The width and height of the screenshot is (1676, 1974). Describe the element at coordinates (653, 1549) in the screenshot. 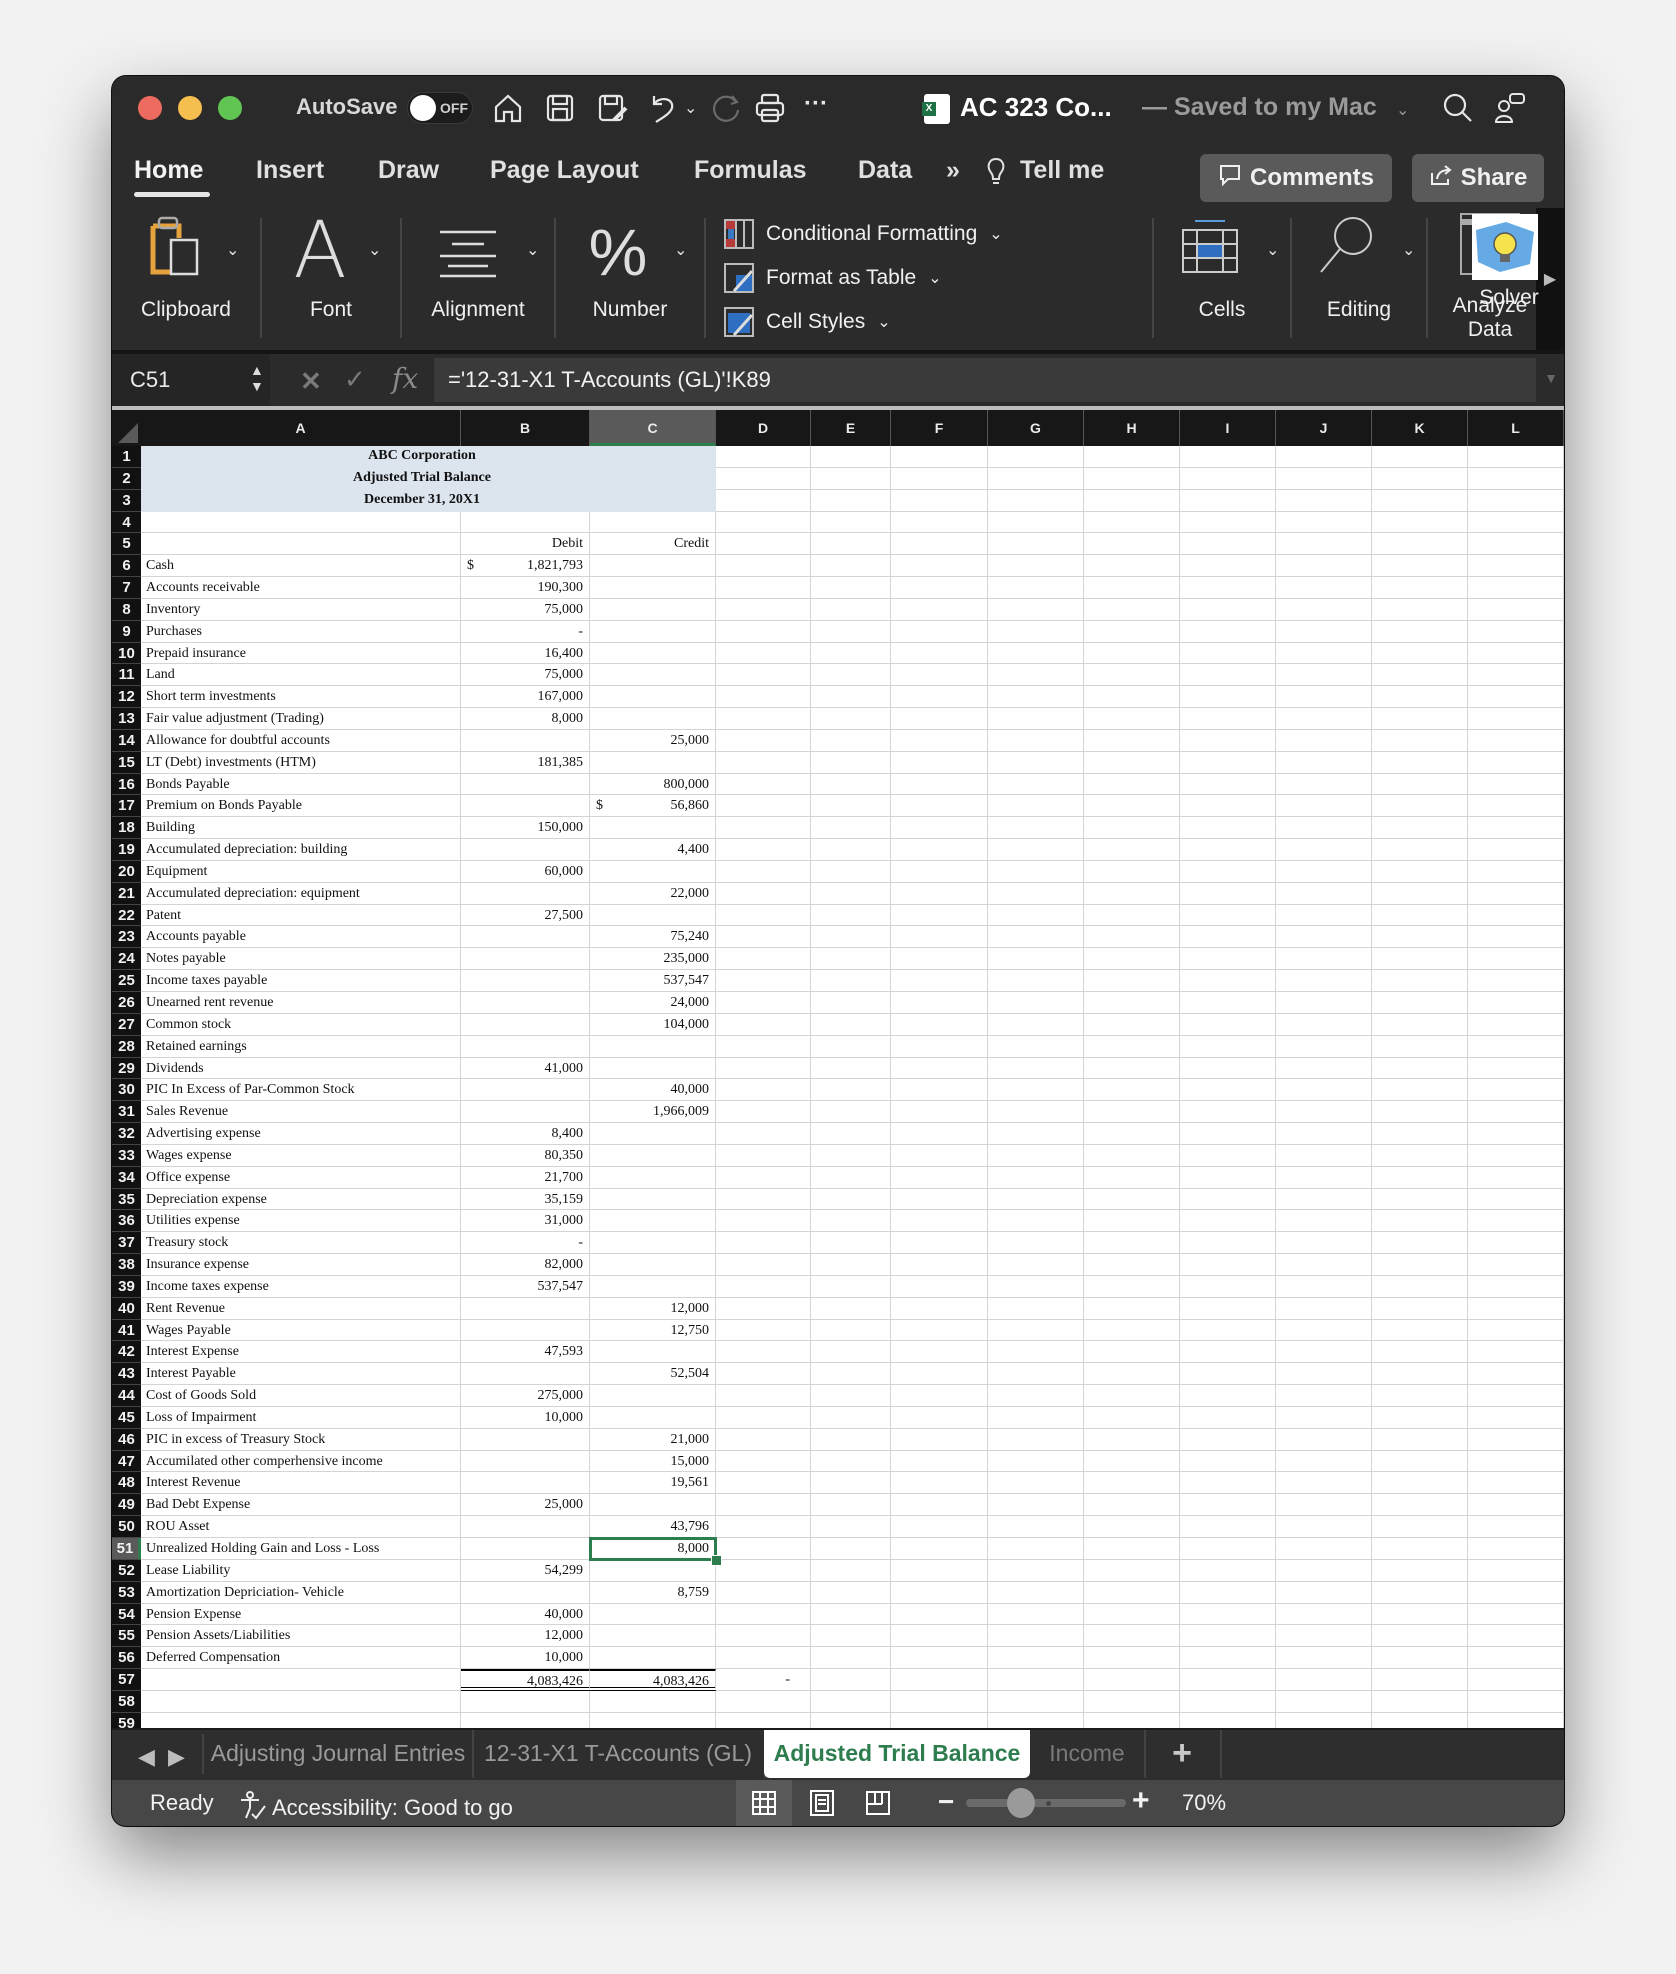

I see `active-cell-selection` at that location.